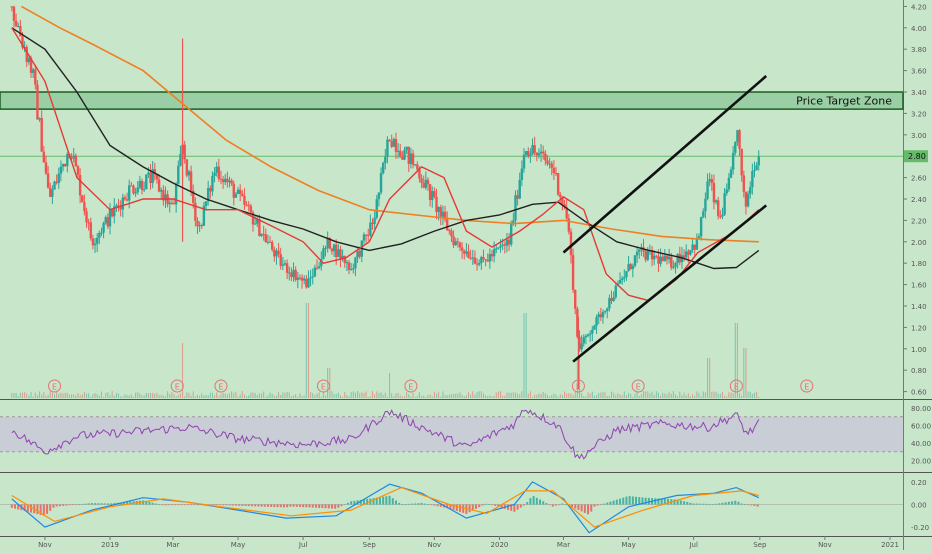  Describe the element at coordinates (921, 427) in the screenshot. I see `rsi-axis-label: 60.00` at that location.